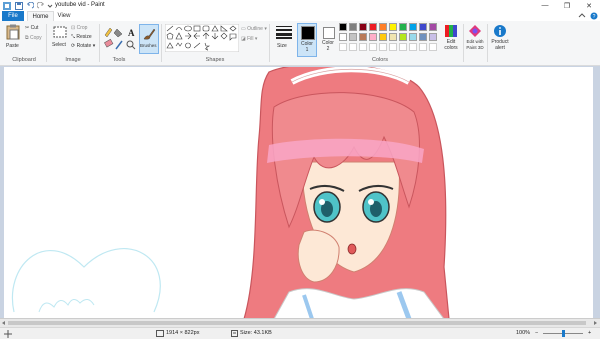 This screenshot has width=600, height=339. I want to click on tab-file: File, so click(13, 16).